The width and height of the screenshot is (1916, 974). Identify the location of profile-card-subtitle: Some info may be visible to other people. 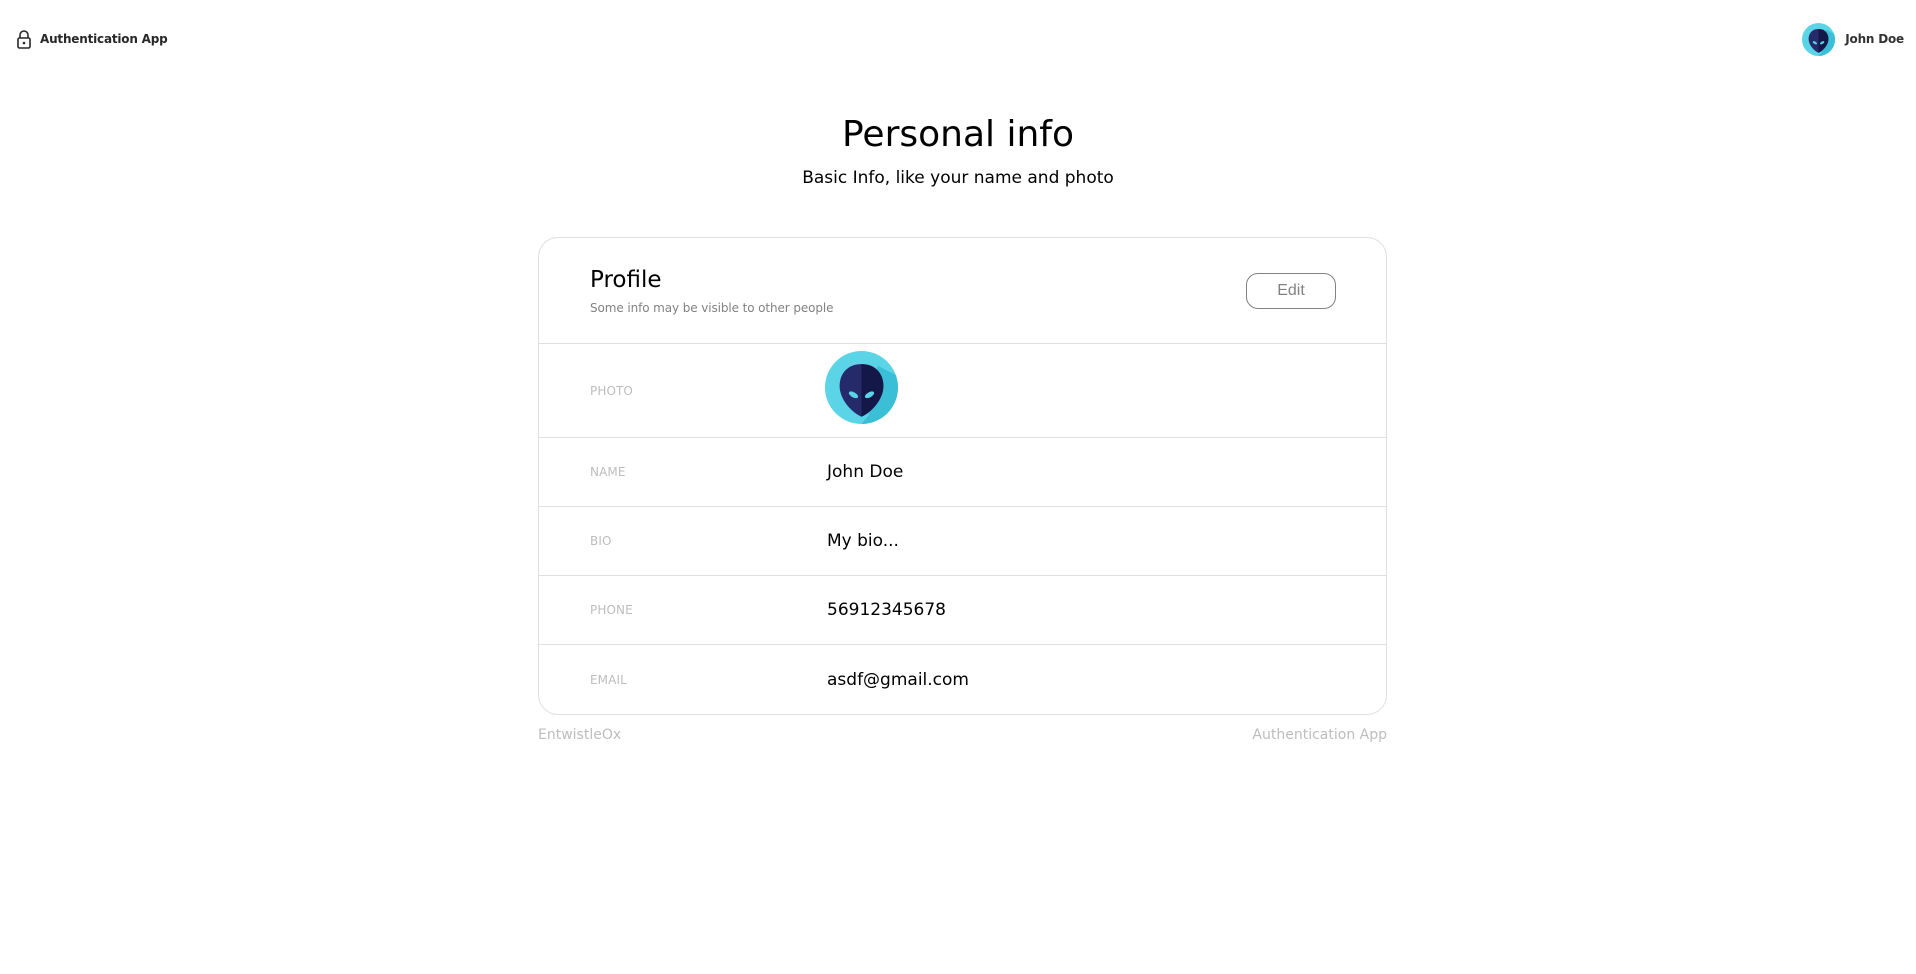
(712, 308).